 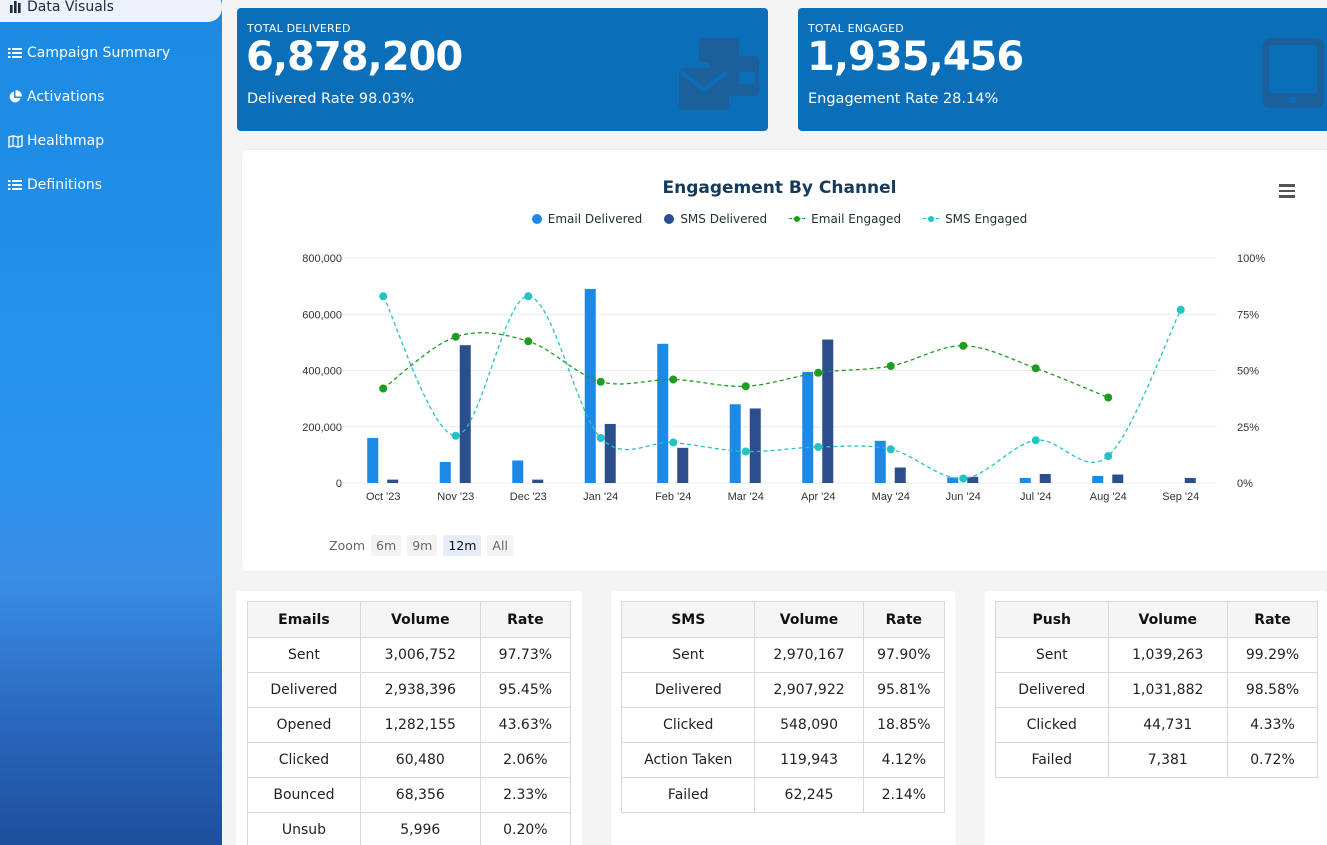 What do you see at coordinates (903, 99) in the screenshot?
I see `kpi-rate: Engagement Rate 28.14%` at bounding box center [903, 99].